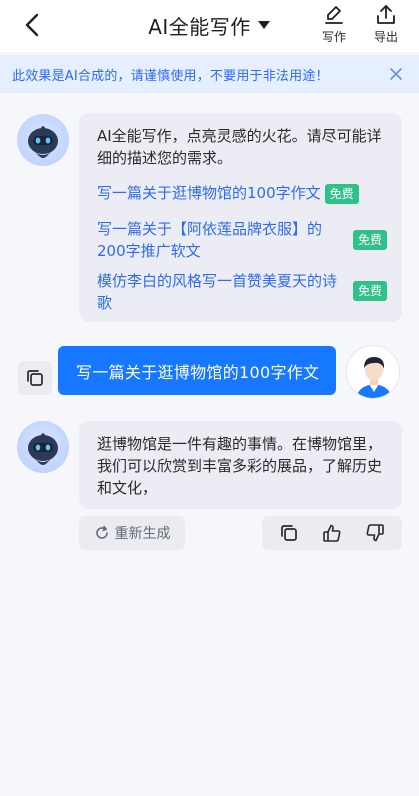  What do you see at coordinates (334, 26) in the screenshot?
I see `write-button: 写作` at bounding box center [334, 26].